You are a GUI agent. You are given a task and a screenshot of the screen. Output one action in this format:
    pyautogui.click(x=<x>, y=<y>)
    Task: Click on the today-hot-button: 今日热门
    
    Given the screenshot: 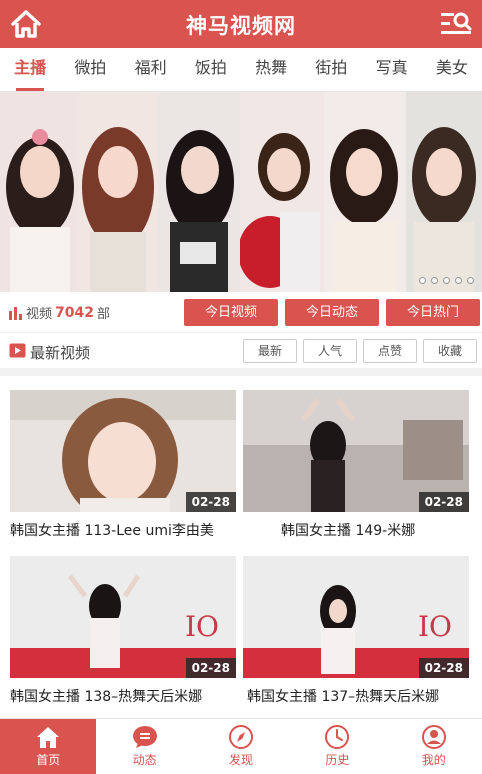 What is the action you would take?
    pyautogui.click(x=433, y=312)
    